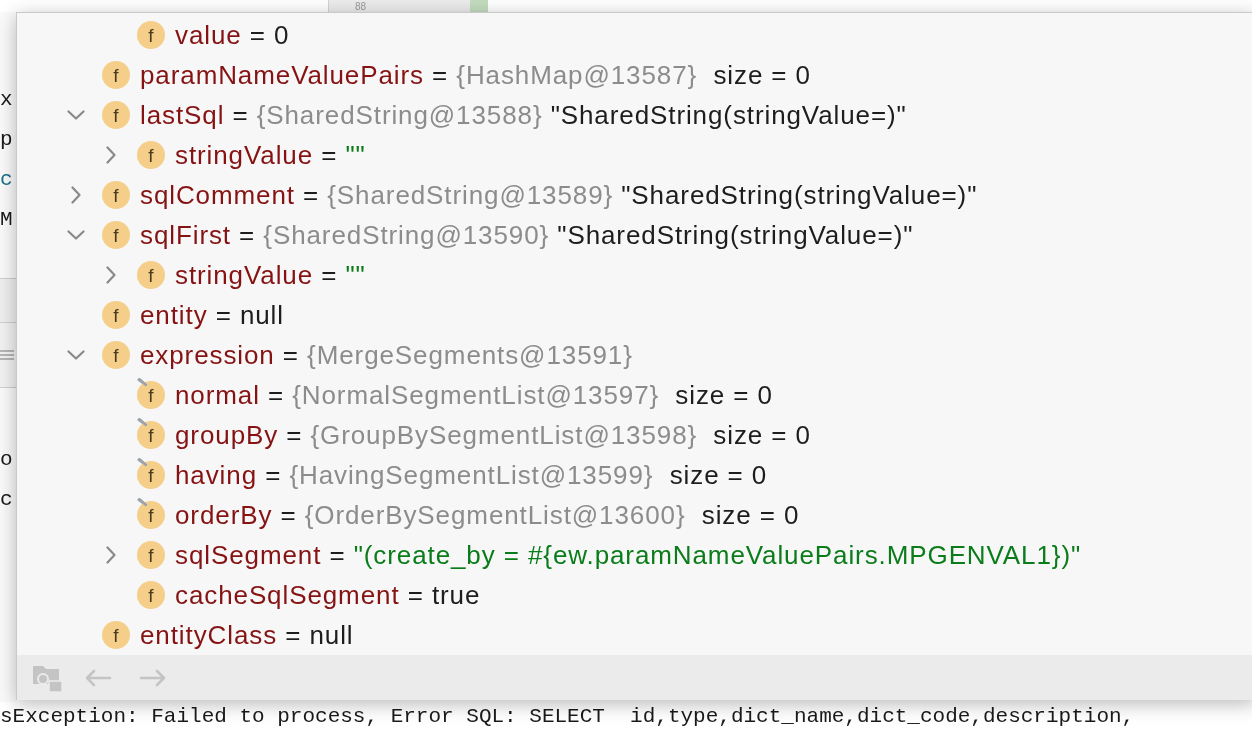  What do you see at coordinates (6, 460) in the screenshot?
I see `code-text: o` at bounding box center [6, 460].